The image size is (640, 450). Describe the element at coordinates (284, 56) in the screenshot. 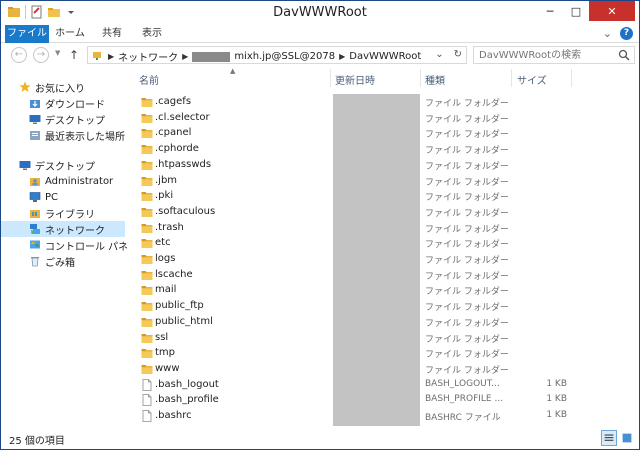

I see `breadcrumb-host: mixh.jp@SSL@2078` at that location.